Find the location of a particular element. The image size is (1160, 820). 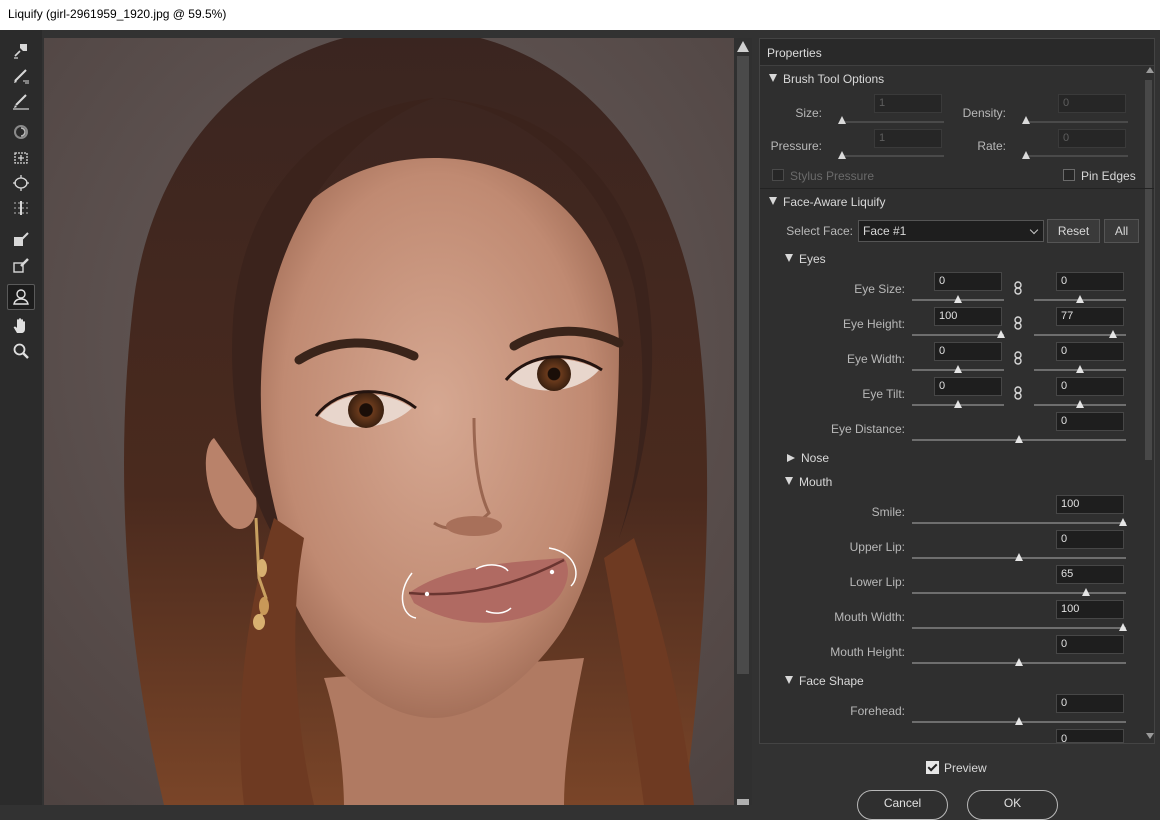

eye-height-left-slider is located at coordinates (958, 335).